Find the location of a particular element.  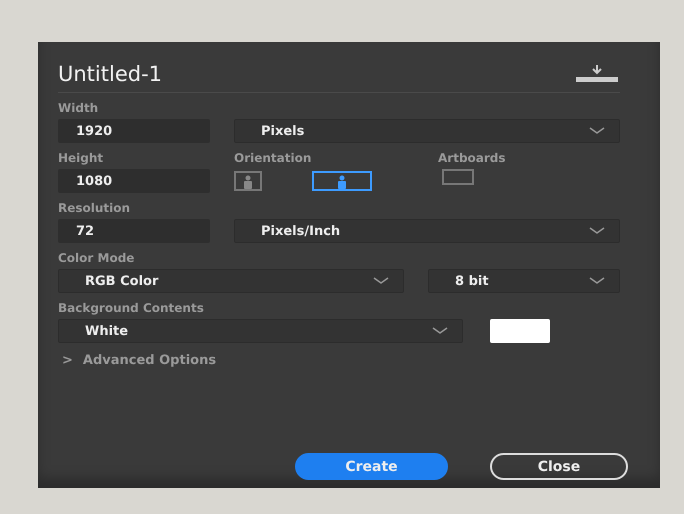

field-label: Orientation is located at coordinates (273, 158).